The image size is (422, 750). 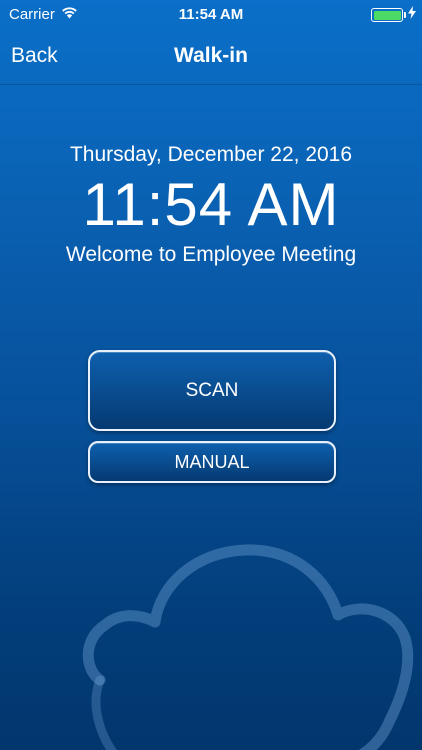 I want to click on battery-fill, so click(x=387, y=15).